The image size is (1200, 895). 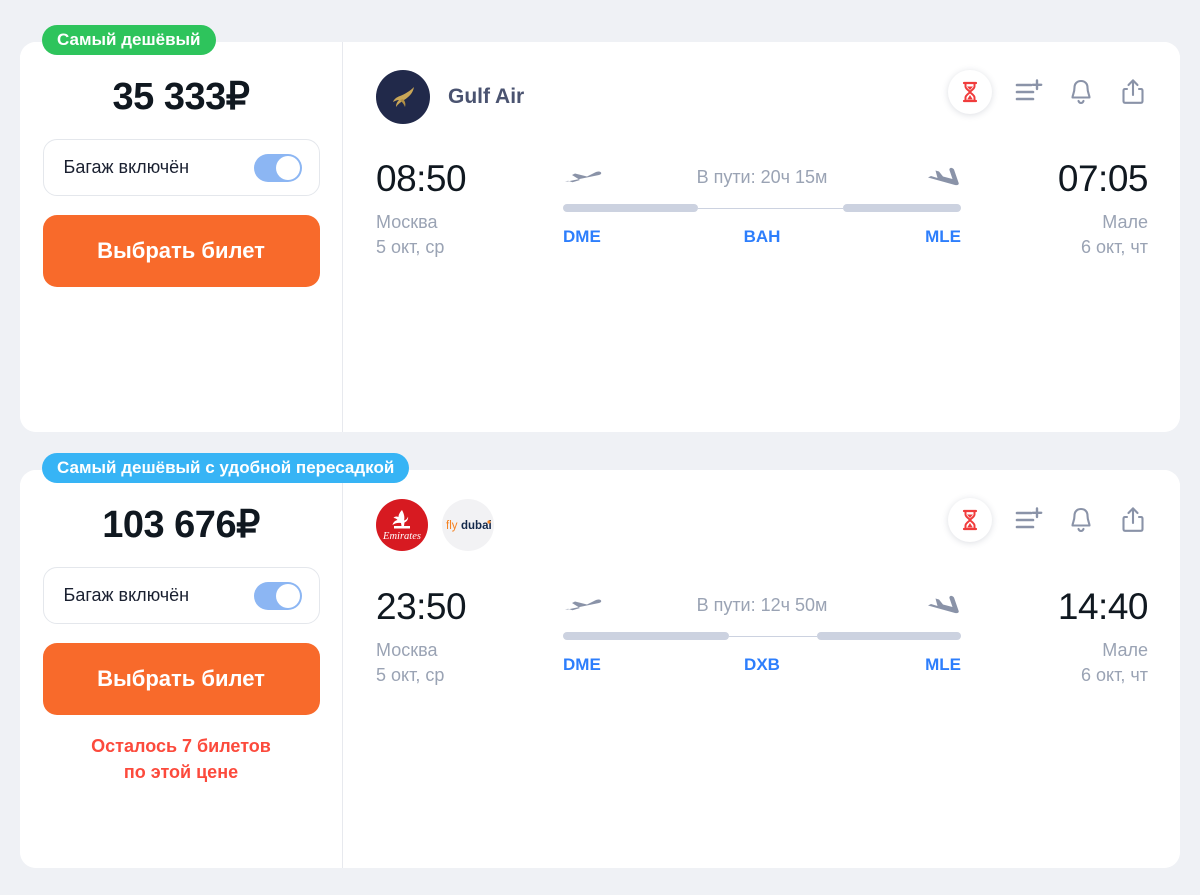 I want to click on airport-code-stop: DXB, so click(x=762, y=665).